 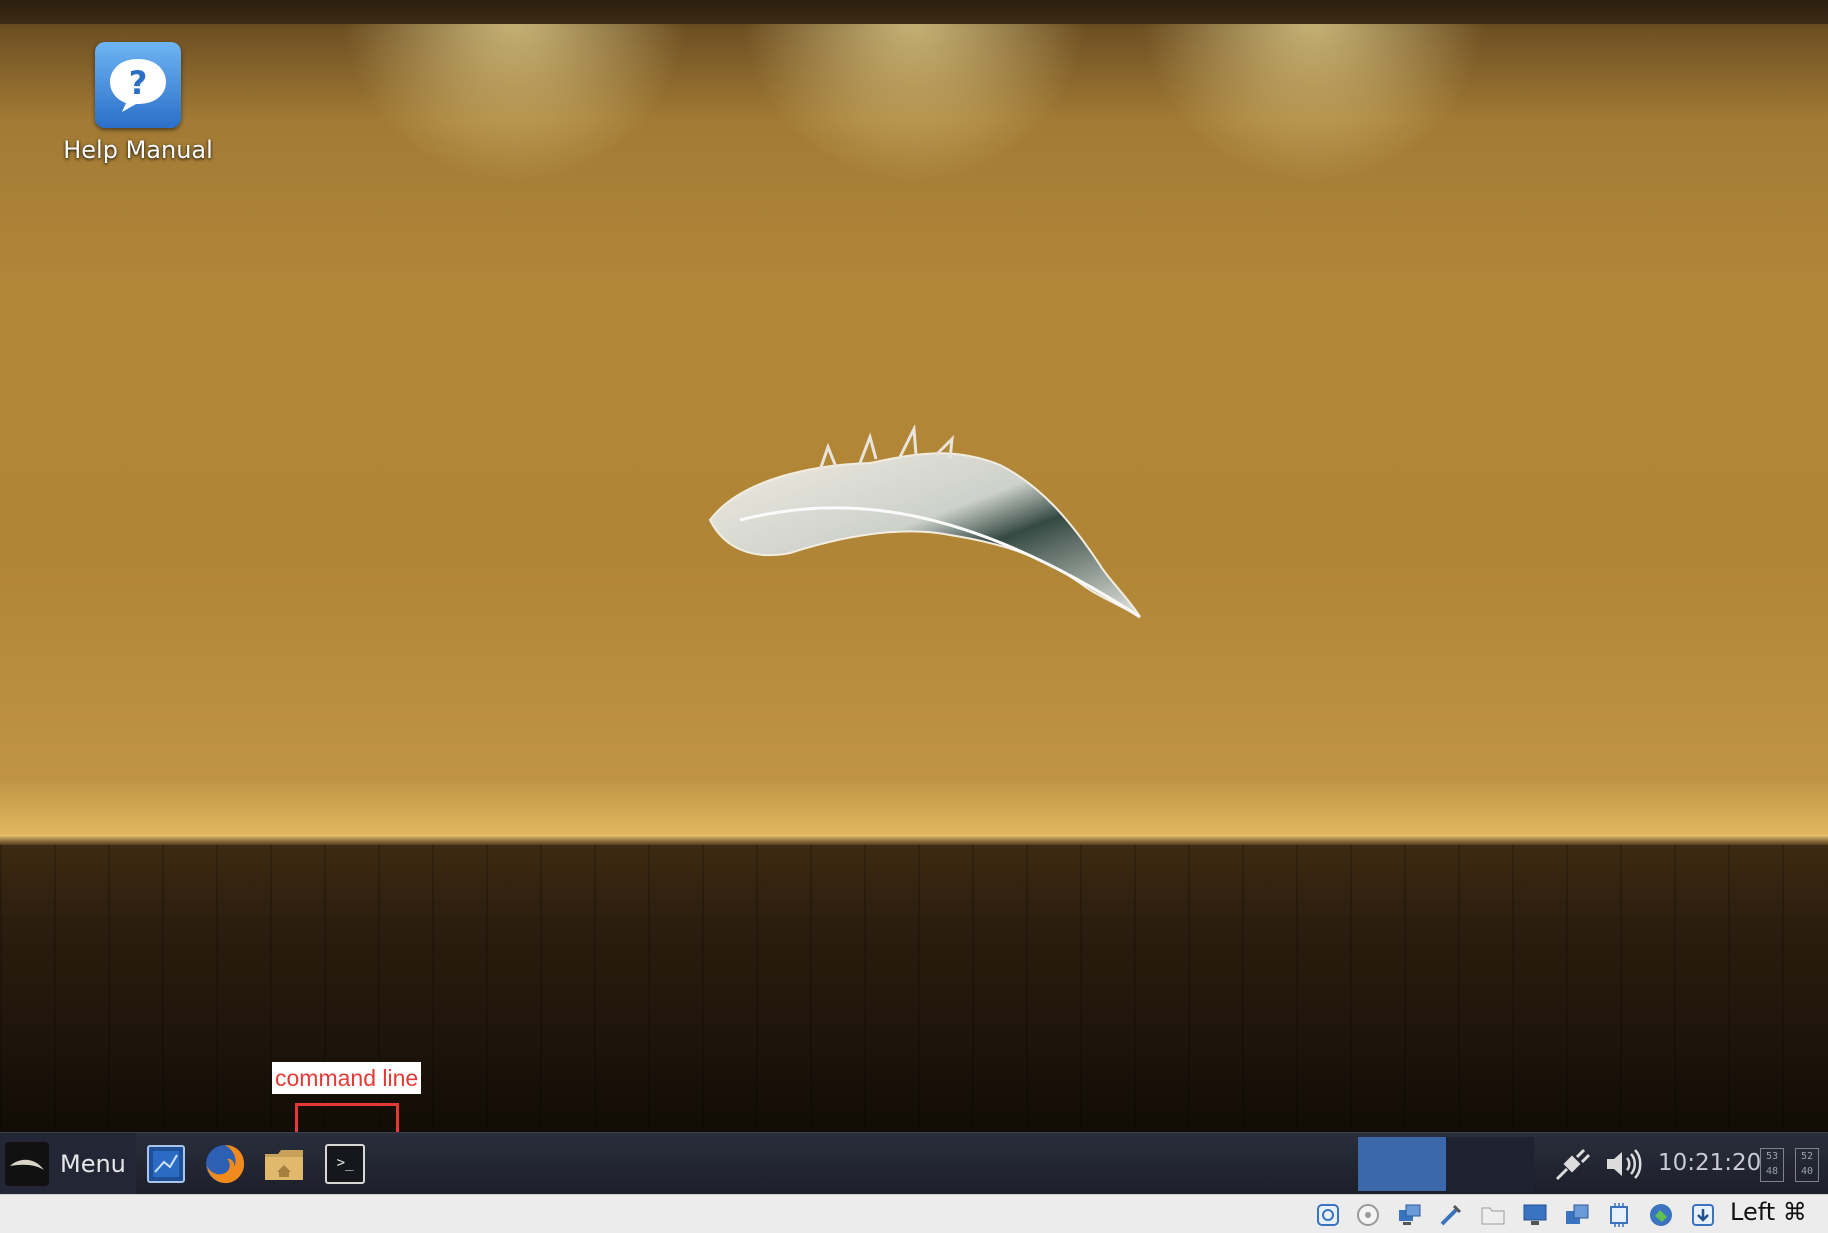 I want to click on screen-capture-icon, so click(x=1577, y=1215).